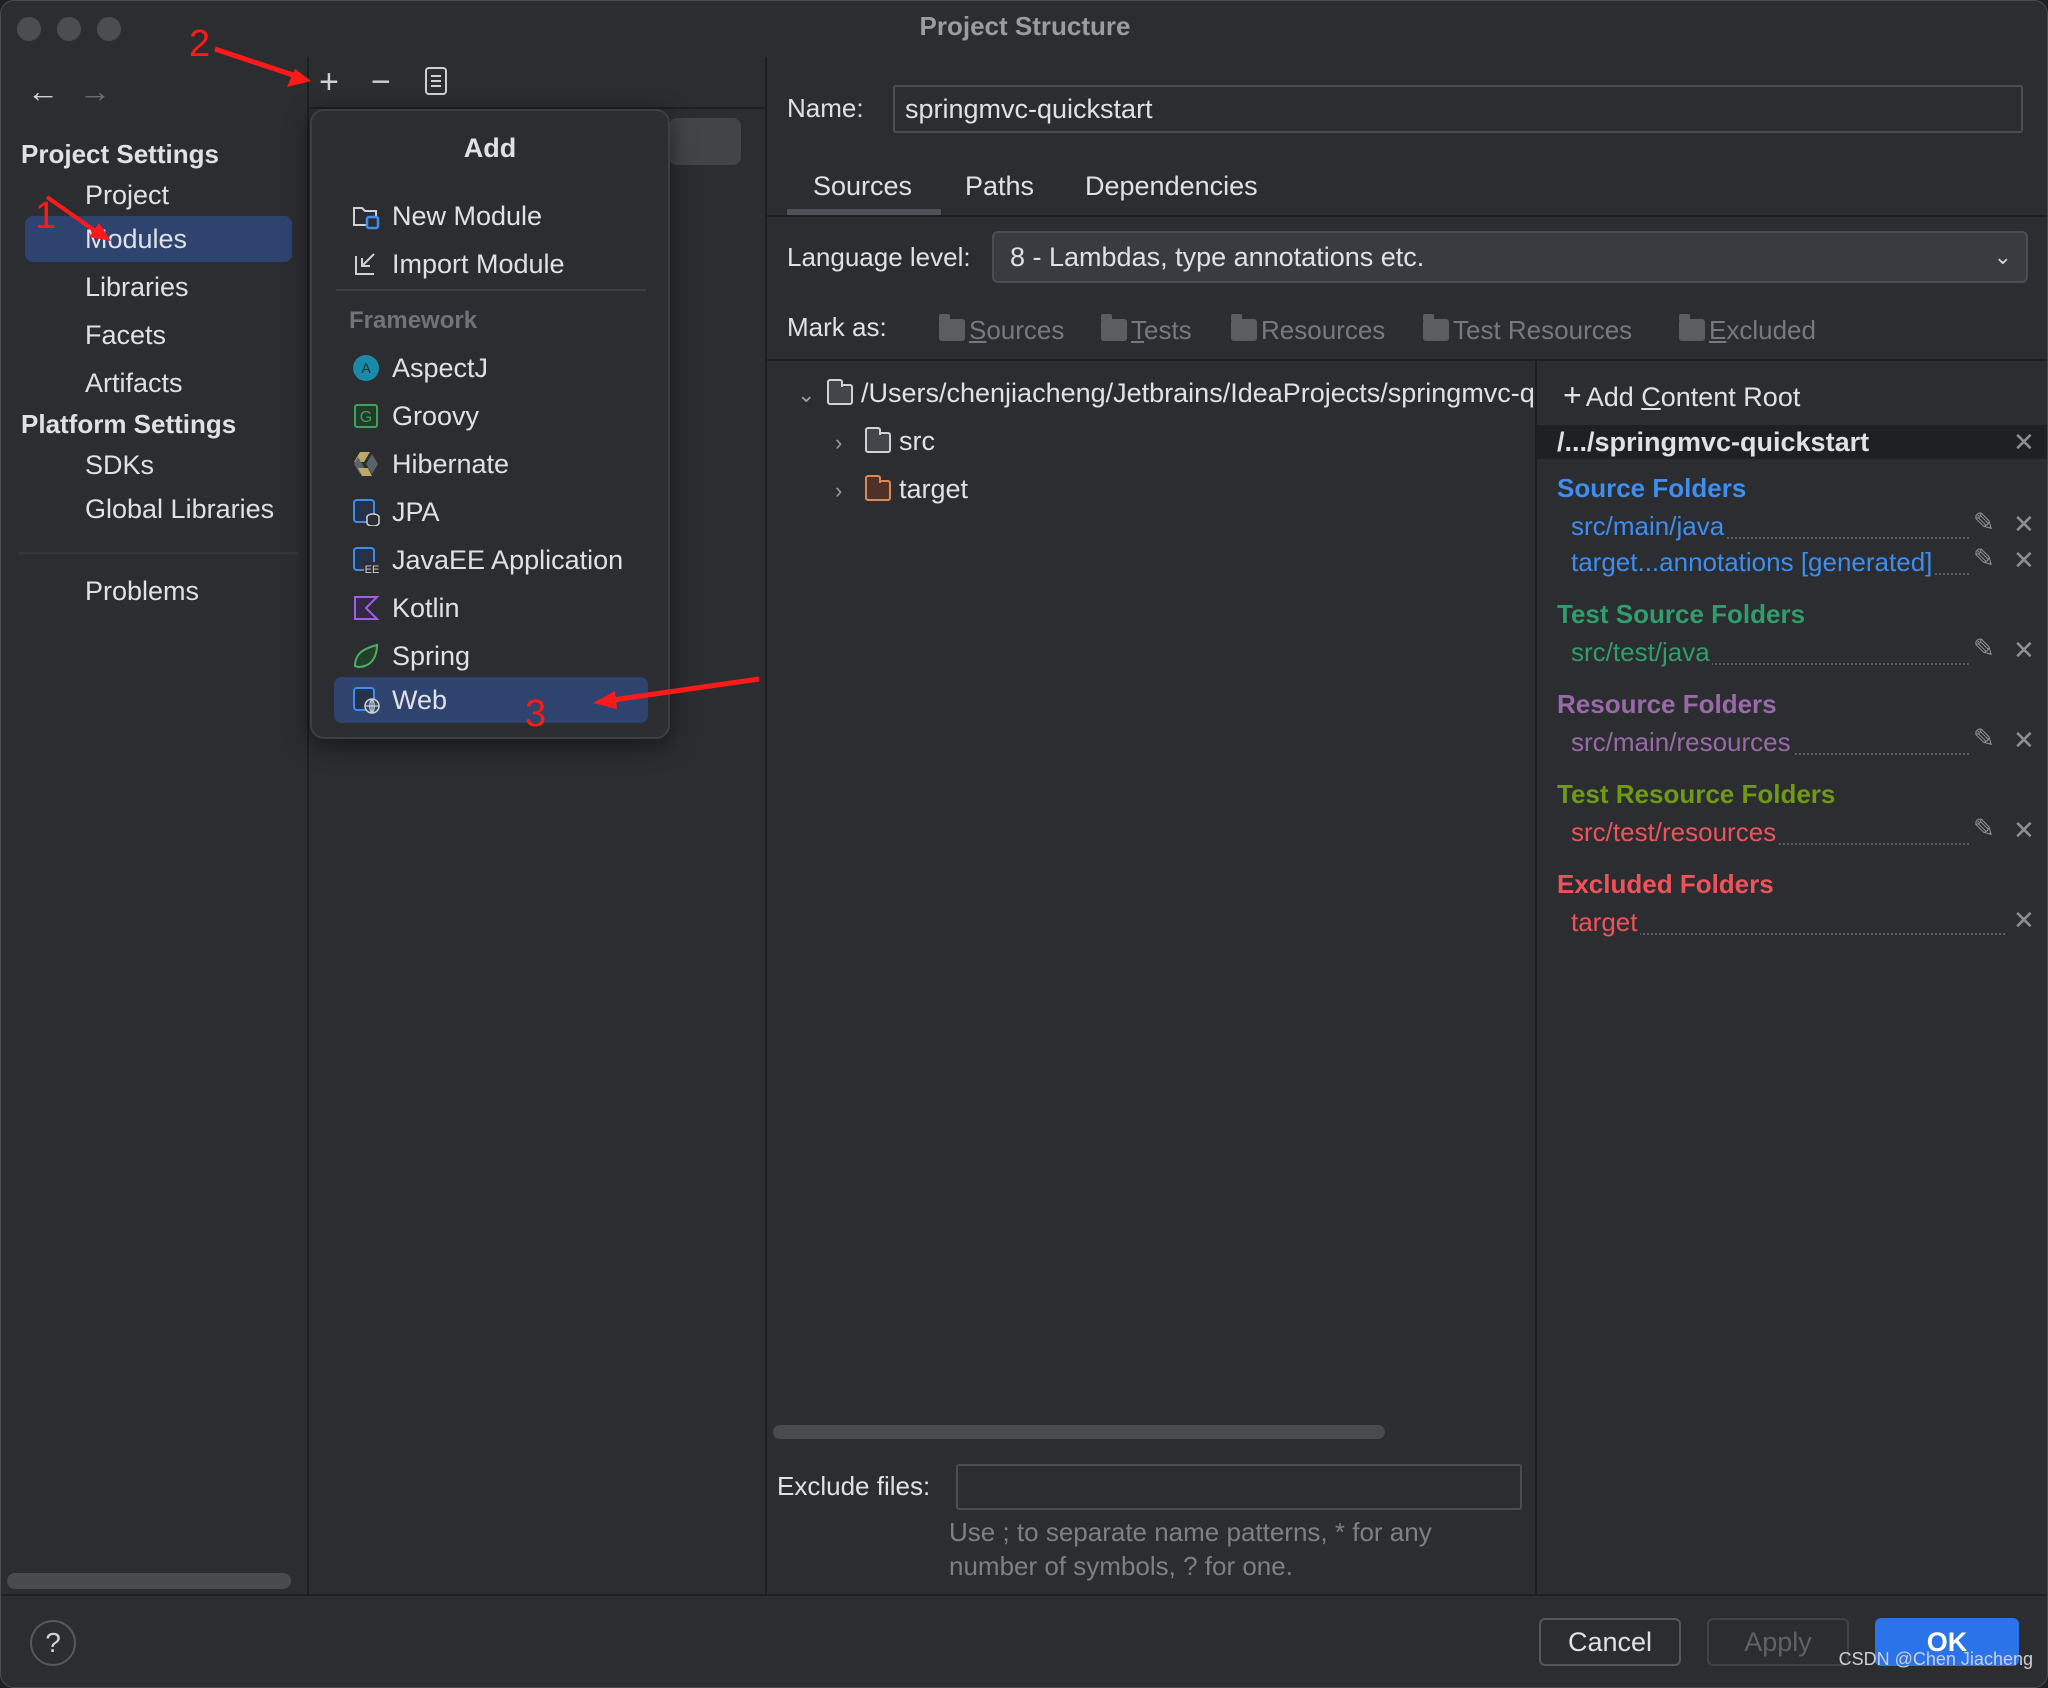  I want to click on annotation-step-3: 3, so click(536, 714).